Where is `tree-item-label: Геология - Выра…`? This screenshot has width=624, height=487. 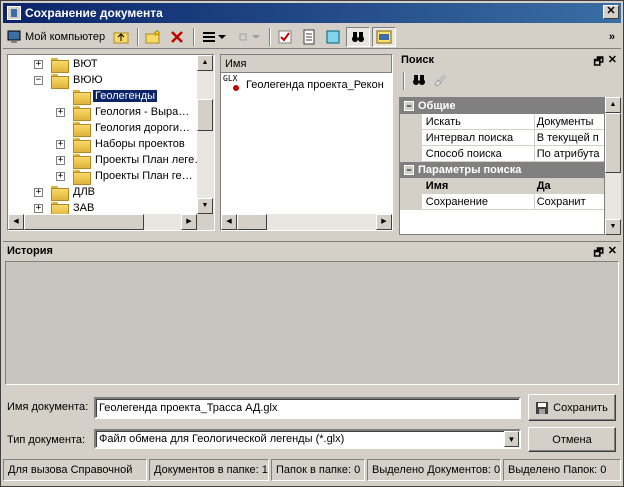 tree-item-label: Геология - Выра… is located at coordinates (142, 112).